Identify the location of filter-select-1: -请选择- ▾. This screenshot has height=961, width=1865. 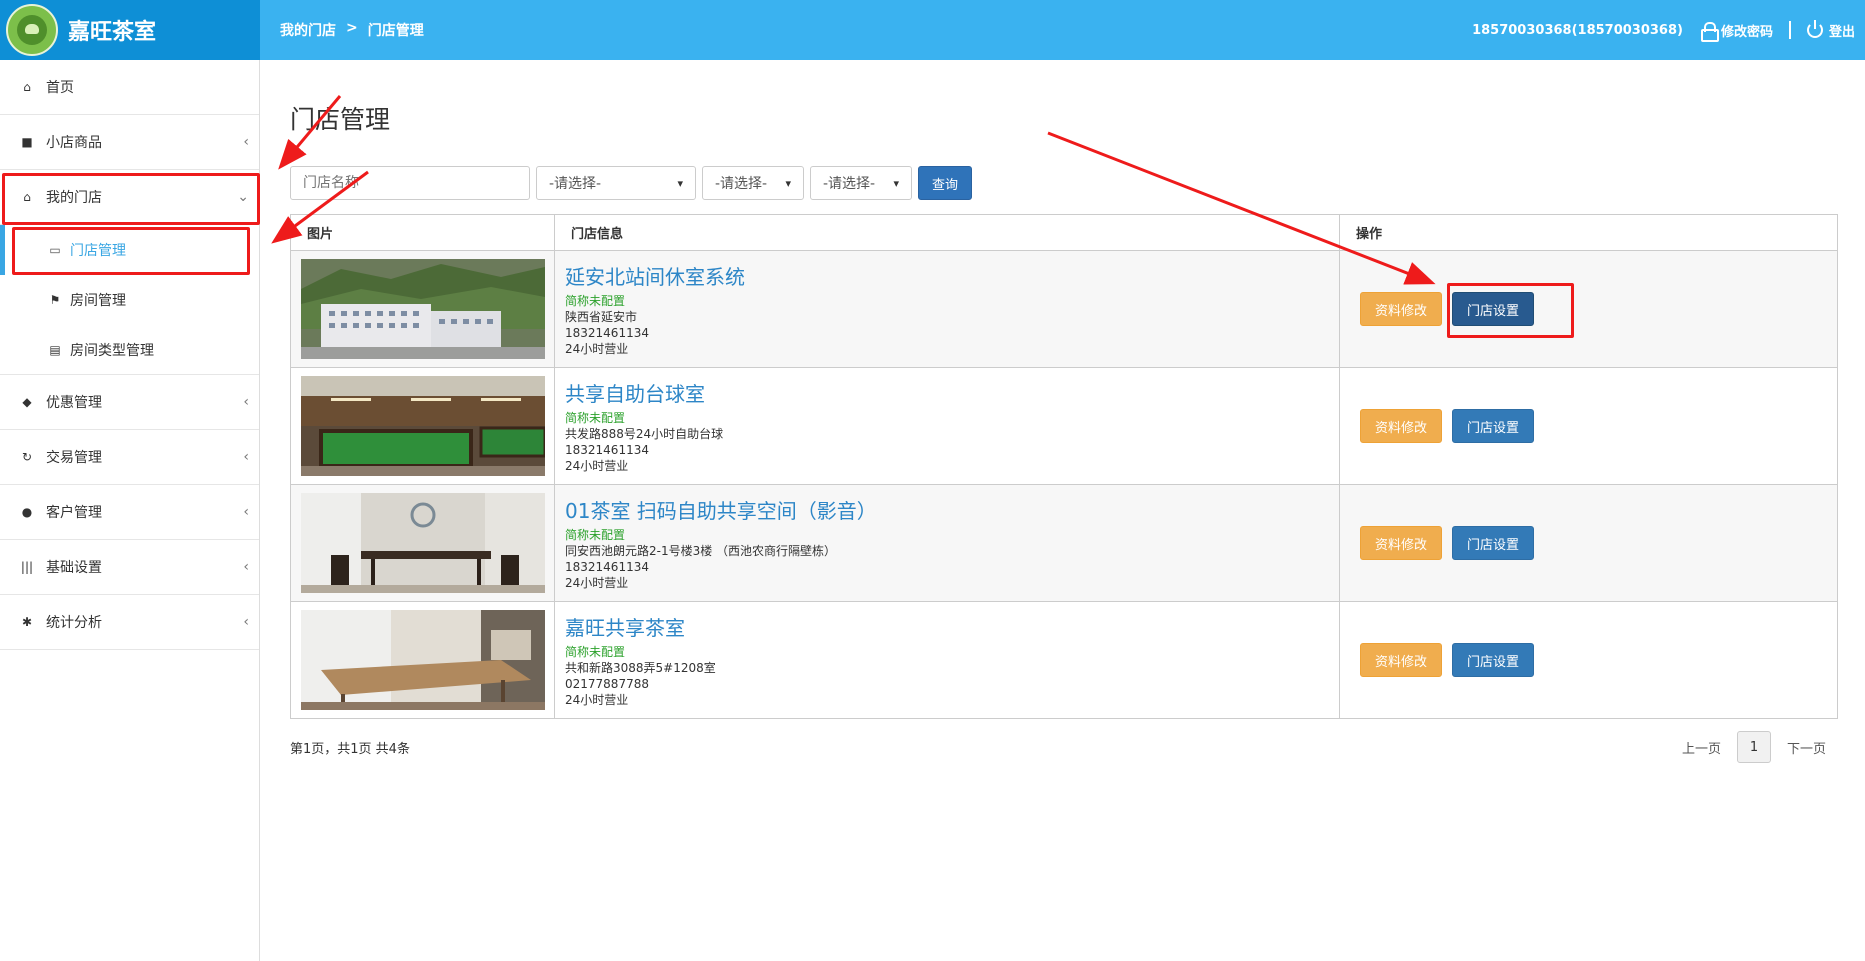
(616, 183).